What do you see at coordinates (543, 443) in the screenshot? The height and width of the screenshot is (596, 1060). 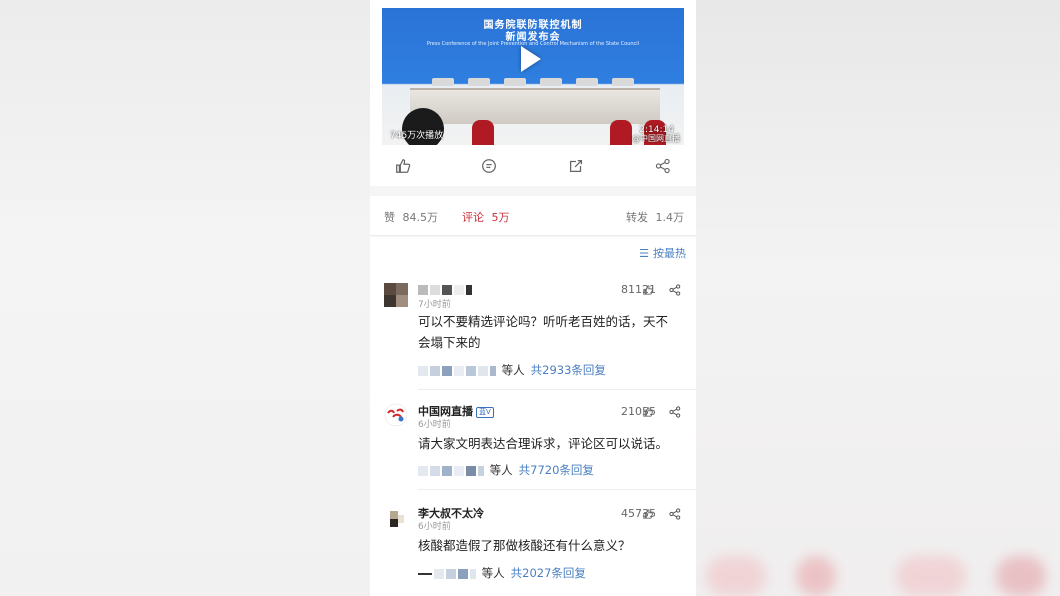 I see `comment-text: 请大家文明表达合理诉求，评论区可以说话。` at bounding box center [543, 443].